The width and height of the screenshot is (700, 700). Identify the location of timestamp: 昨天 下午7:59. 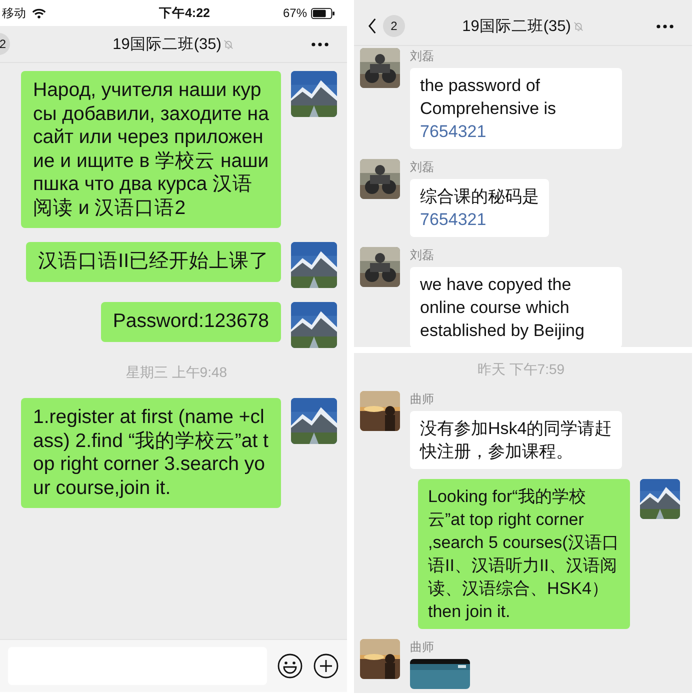
(521, 369).